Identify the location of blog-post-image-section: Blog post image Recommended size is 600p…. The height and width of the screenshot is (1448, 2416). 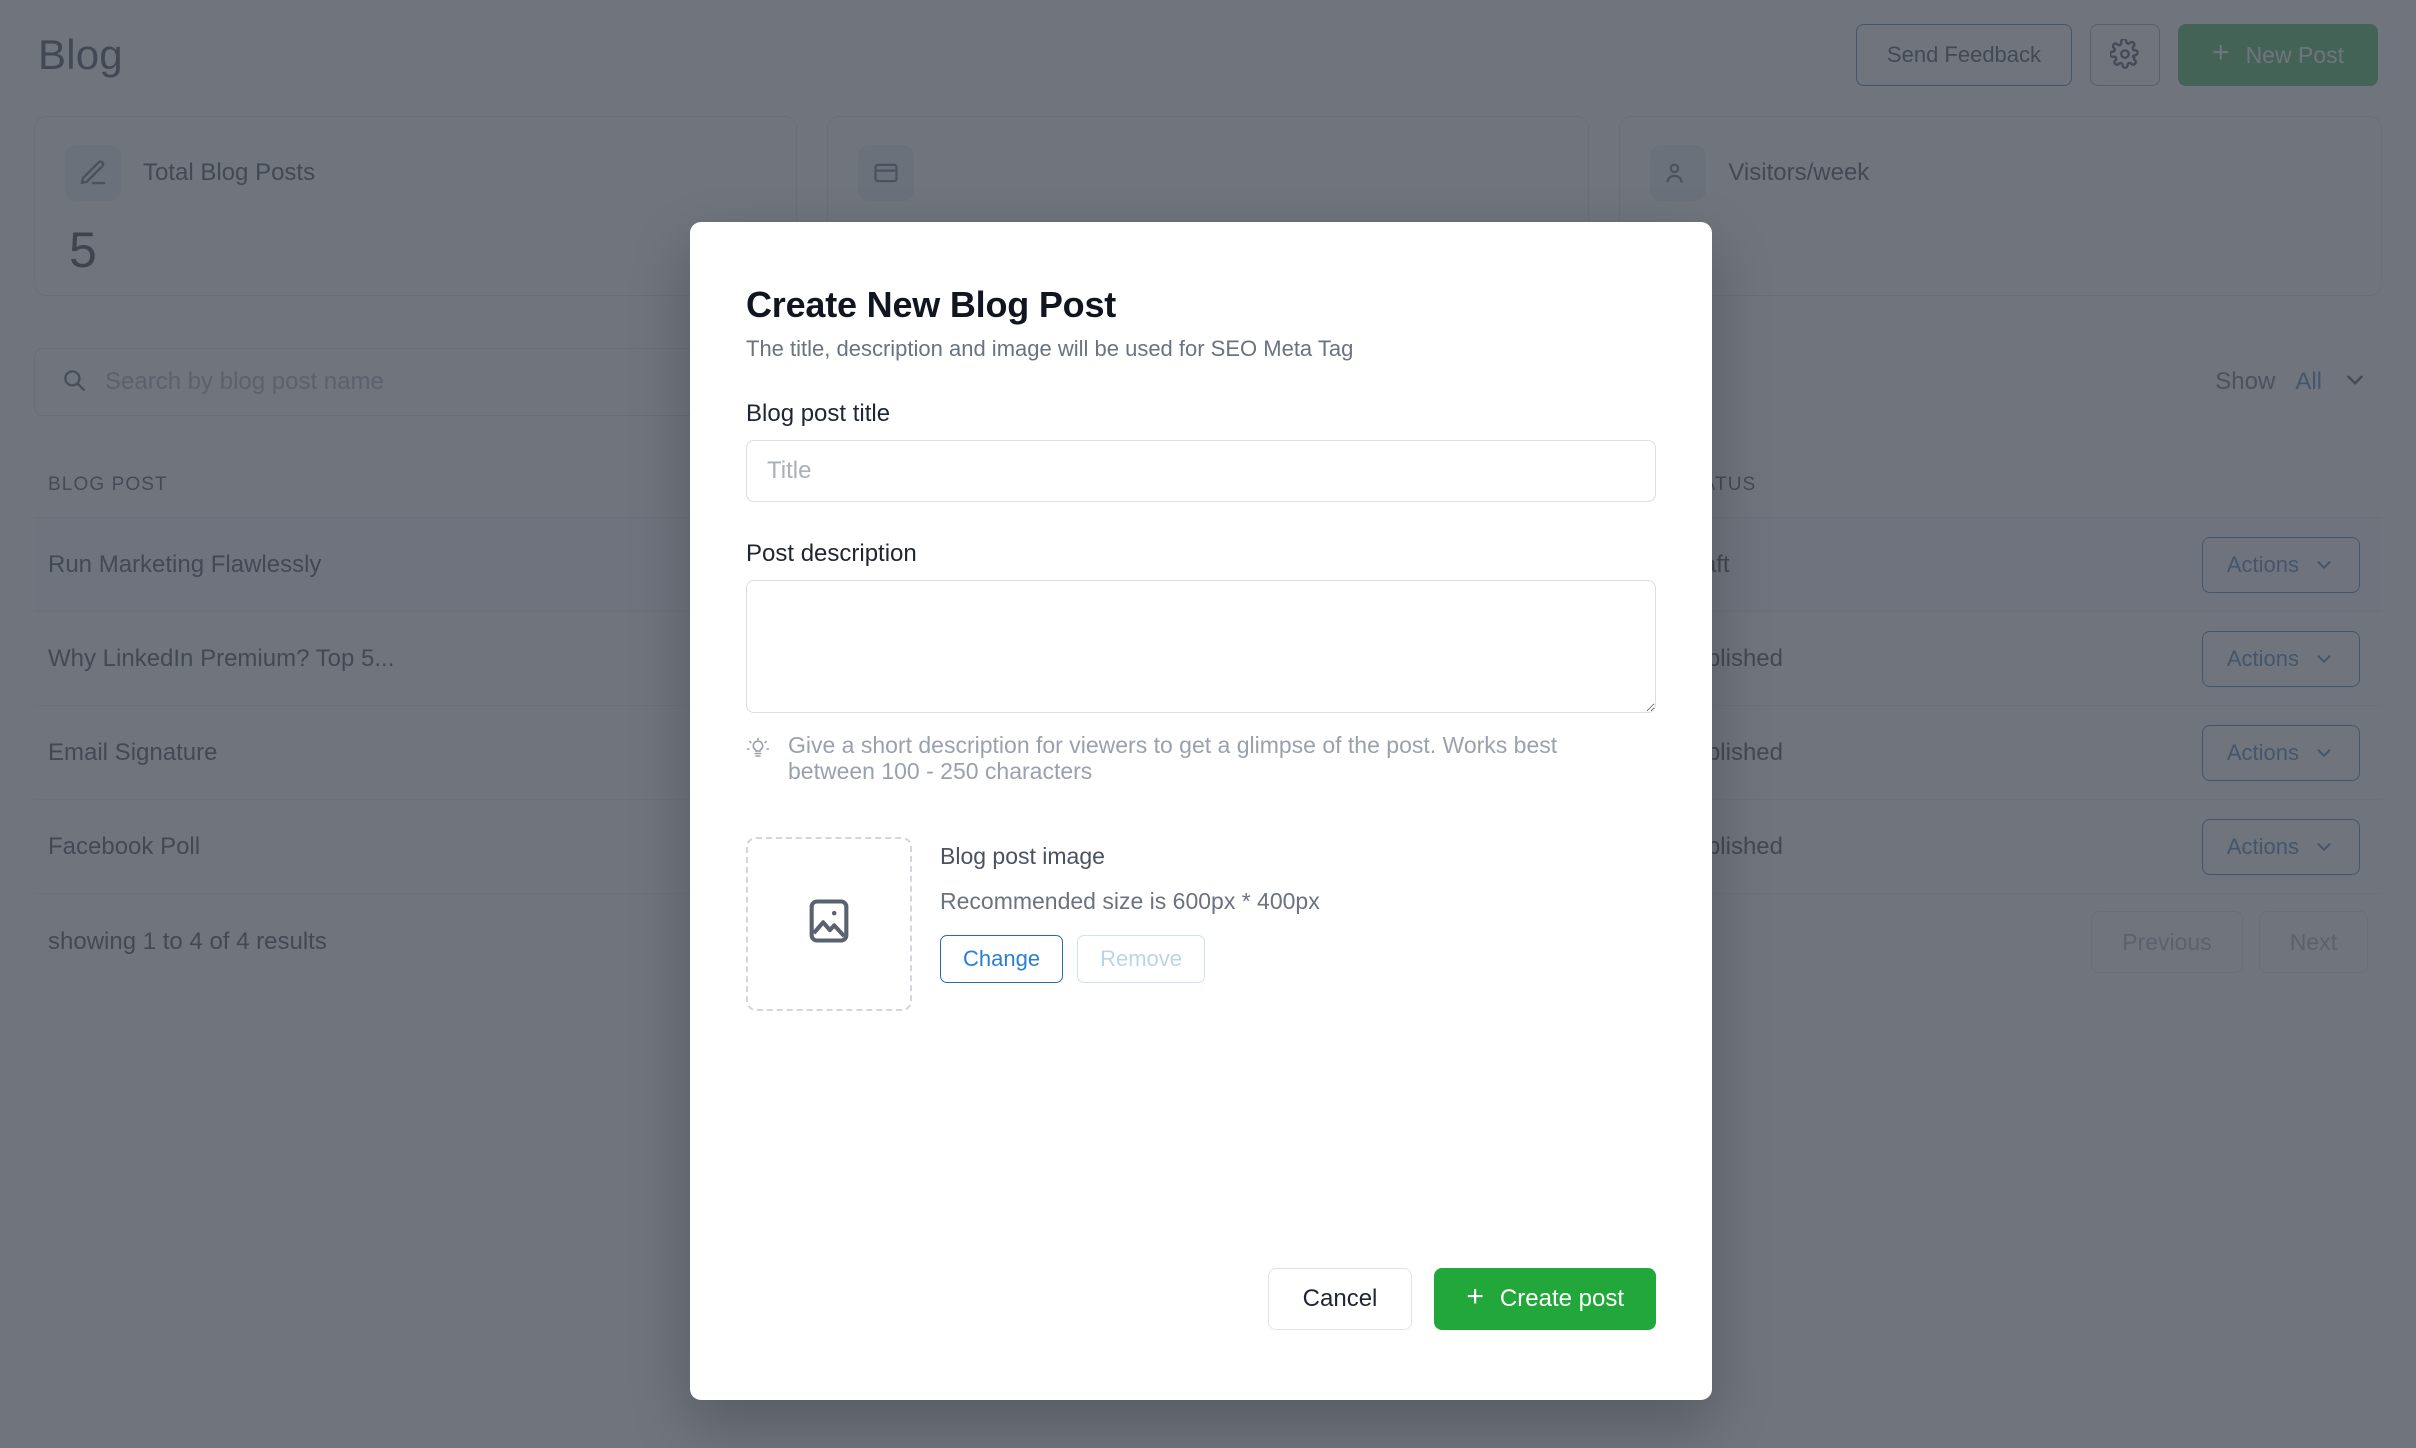
(1201, 923).